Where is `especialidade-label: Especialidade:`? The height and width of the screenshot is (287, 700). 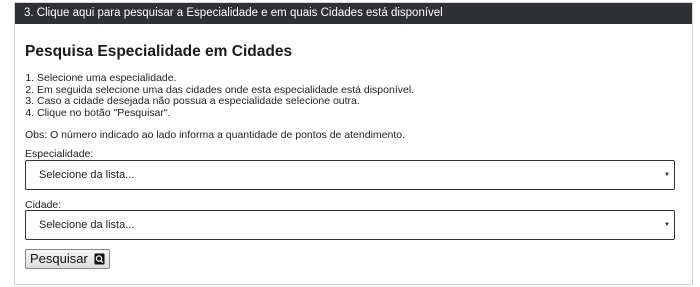
especialidade-label: Especialidade: is located at coordinates (59, 154).